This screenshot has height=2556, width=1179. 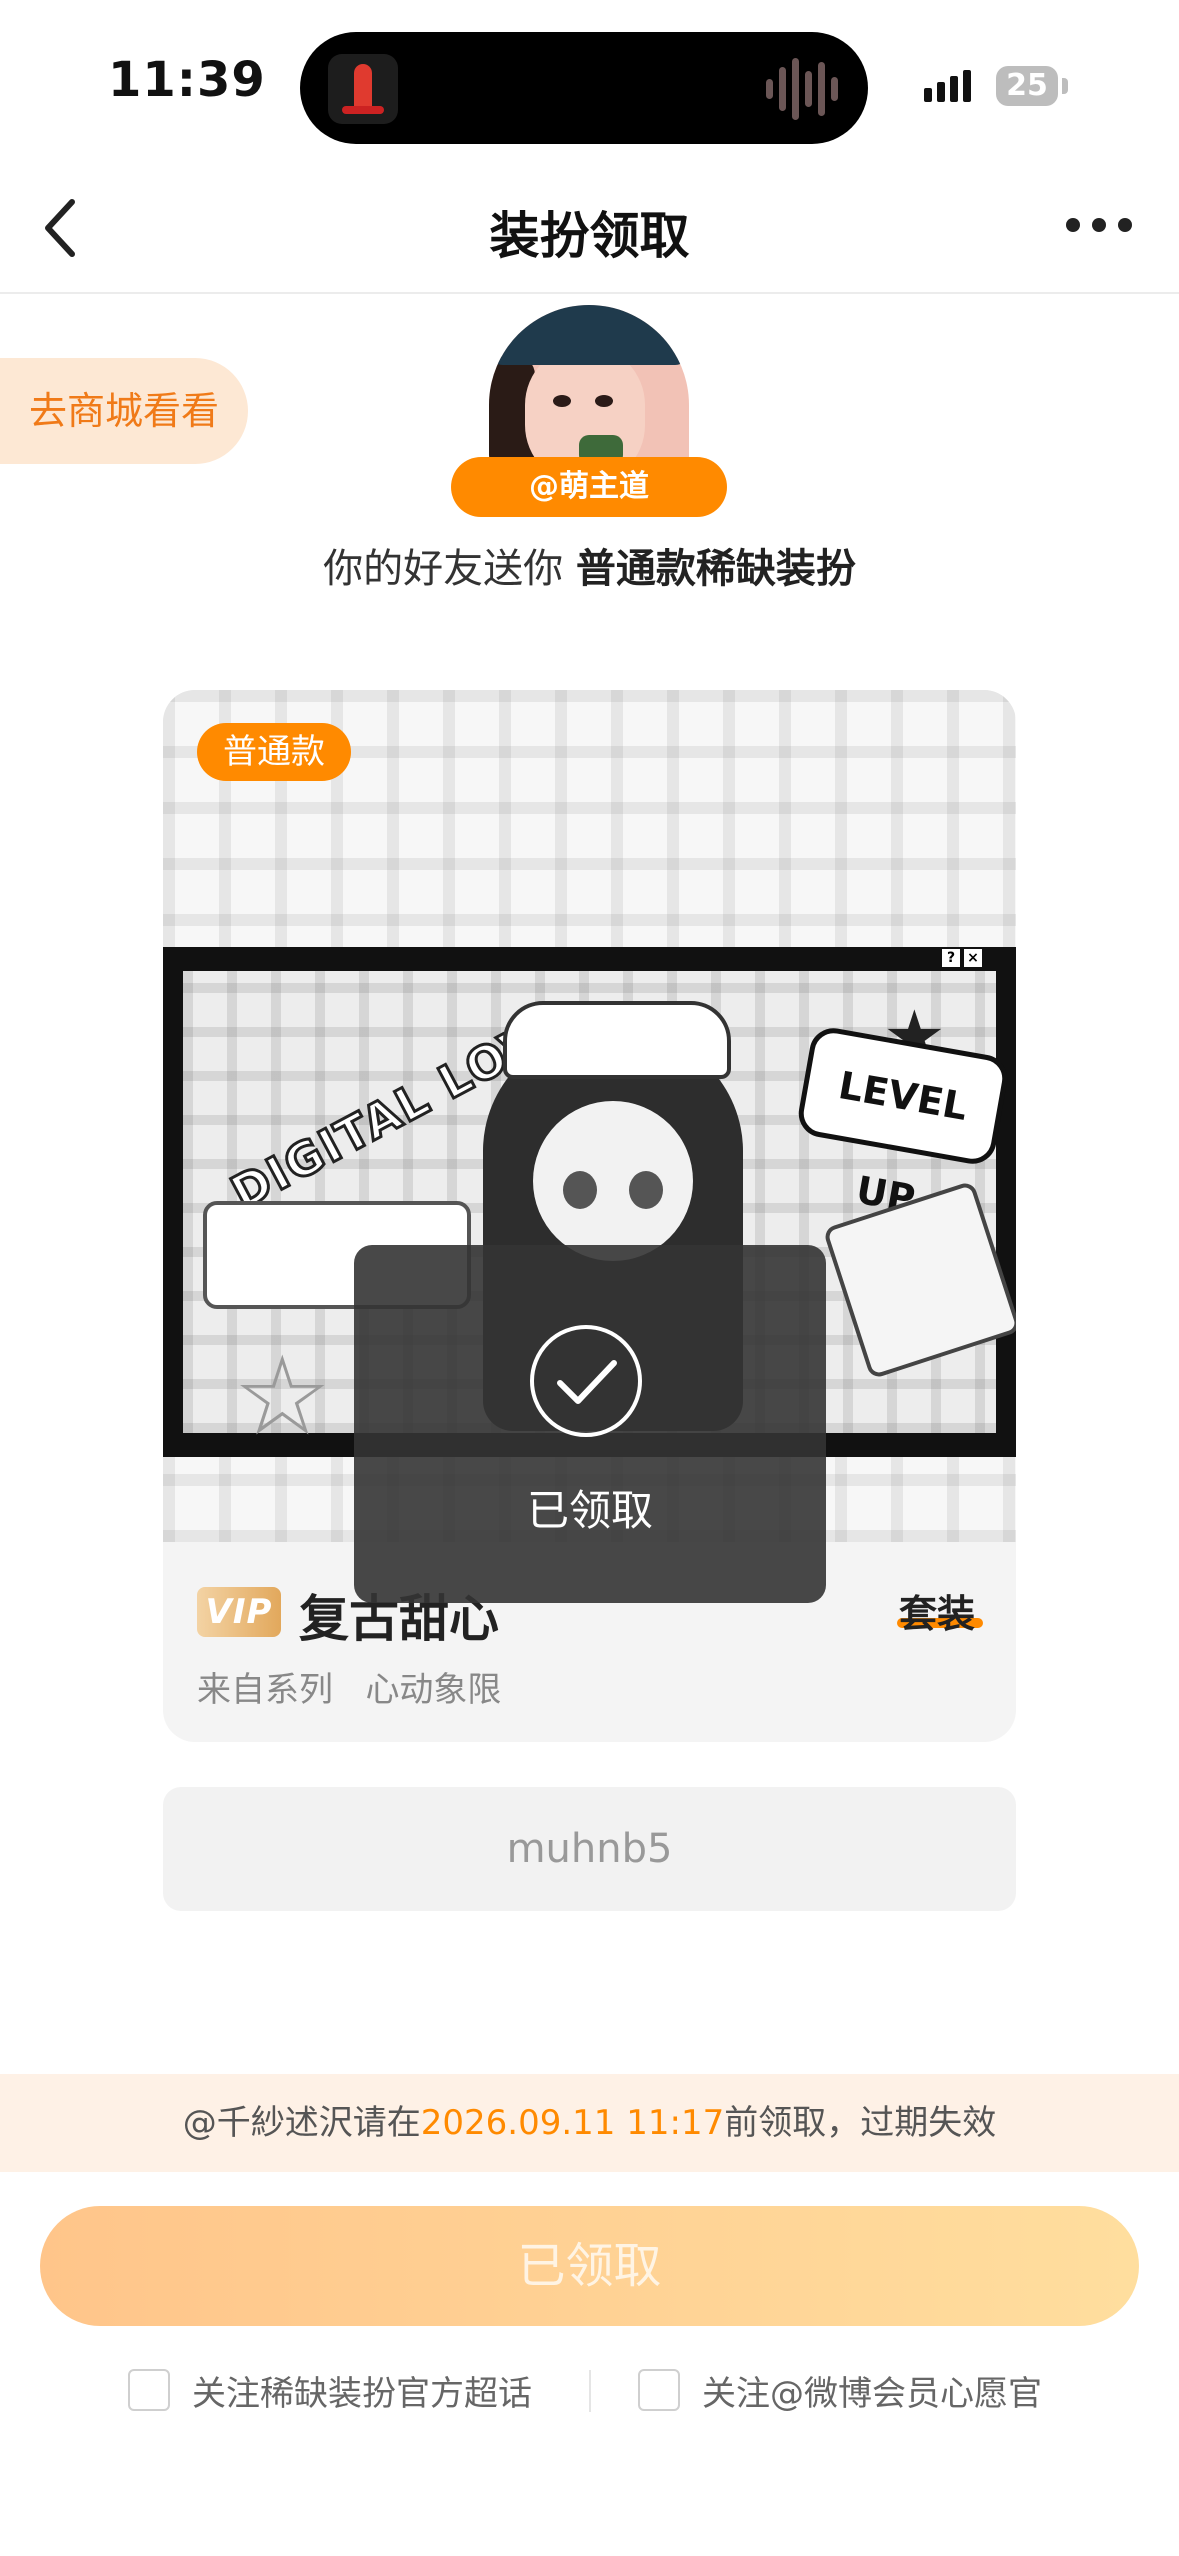 I want to click on gift-message: 你的好友送你 普通款稀缺装扮, so click(x=589, y=565).